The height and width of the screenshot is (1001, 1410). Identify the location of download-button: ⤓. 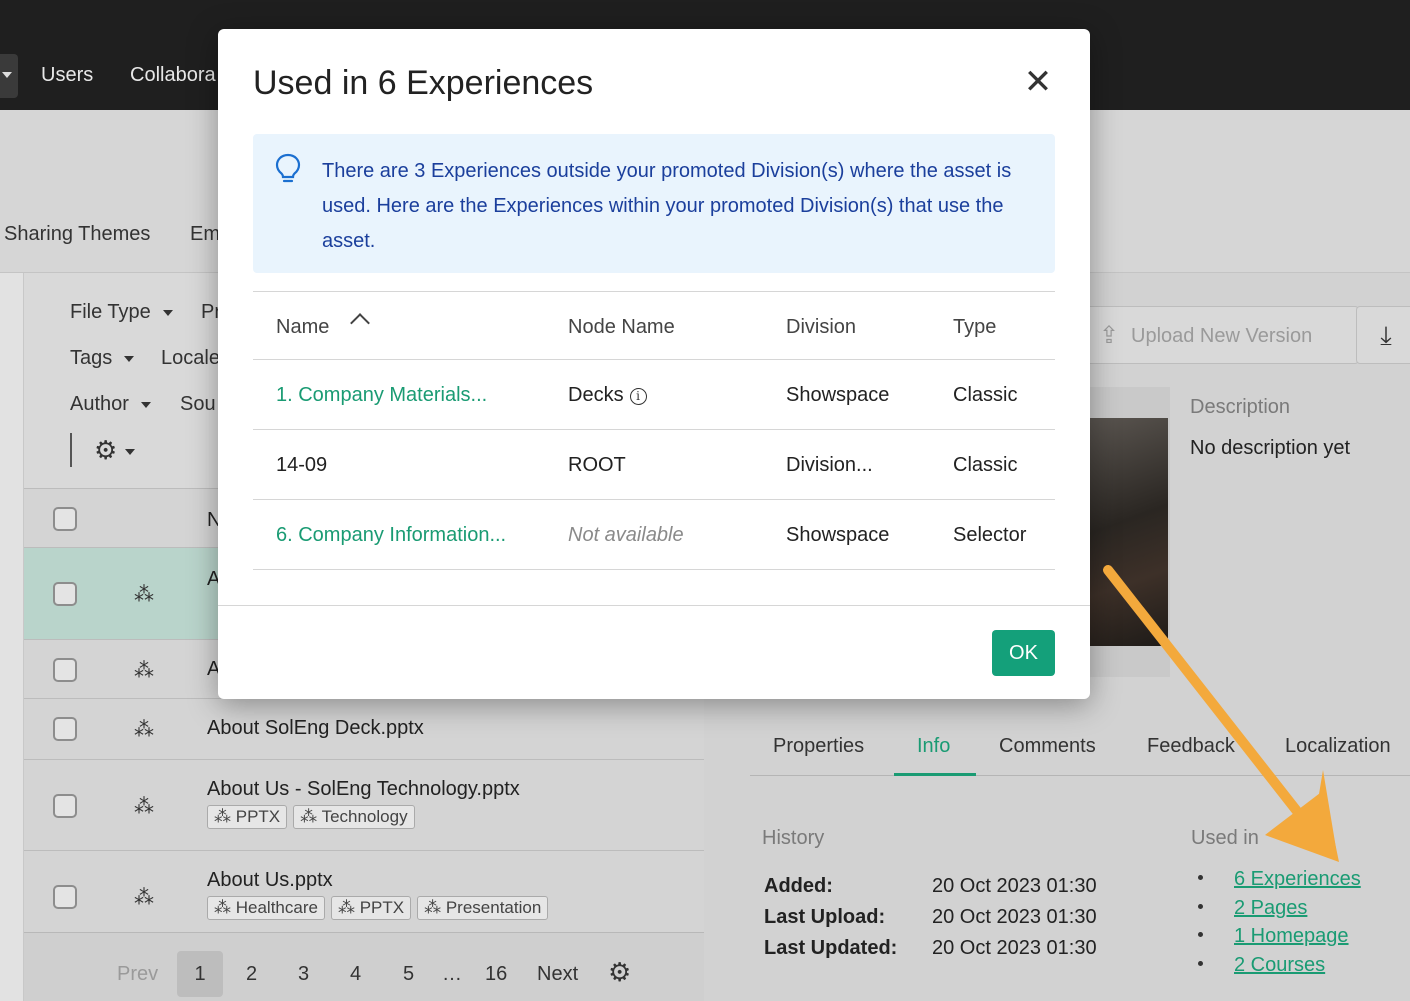
(1383, 335).